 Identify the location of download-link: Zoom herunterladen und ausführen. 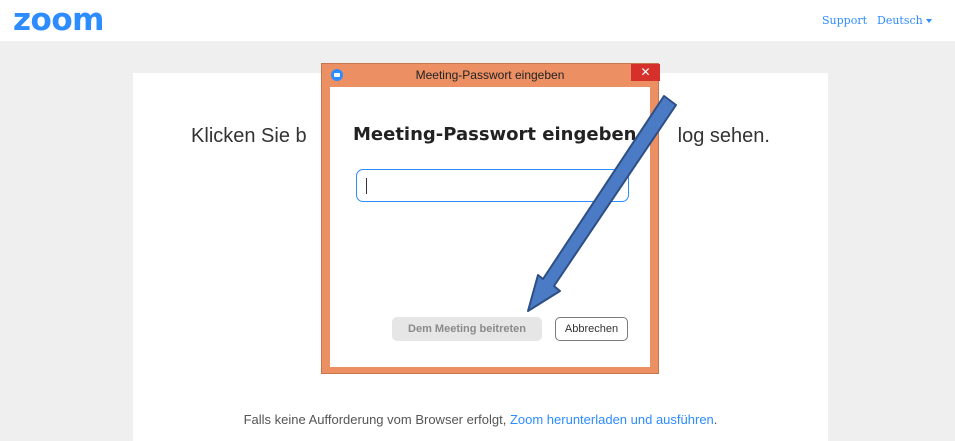
(612, 419).